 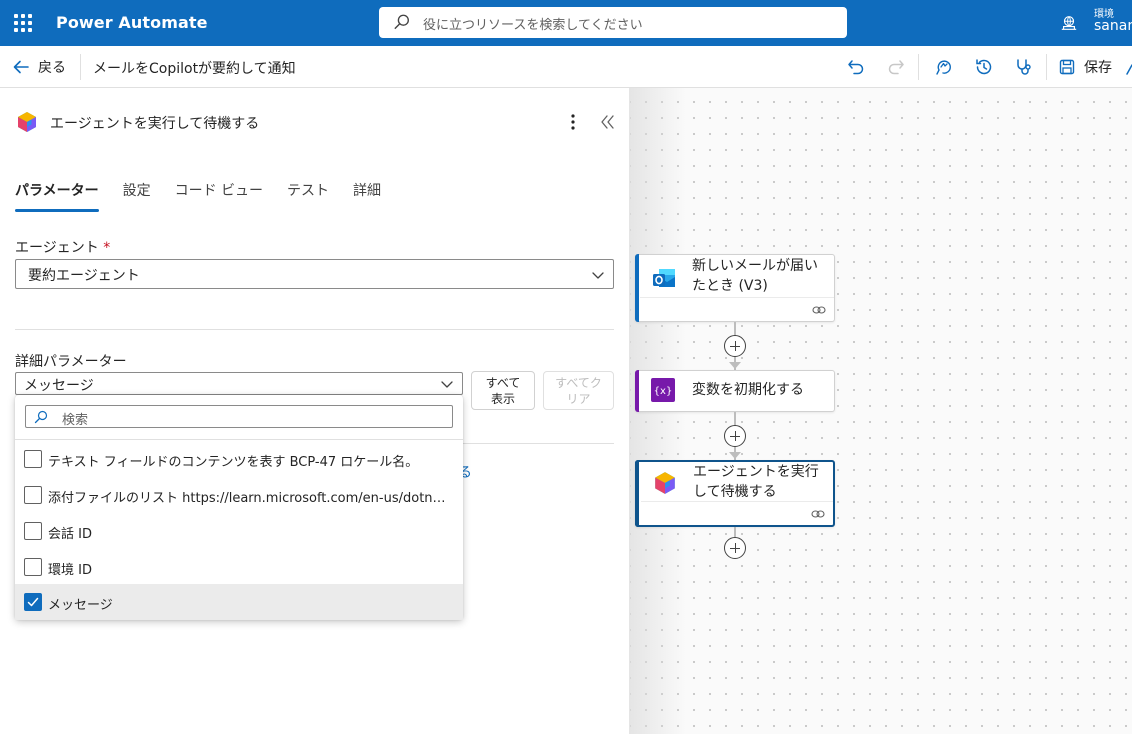 I want to click on variable-icon: {x}, so click(x=663, y=390).